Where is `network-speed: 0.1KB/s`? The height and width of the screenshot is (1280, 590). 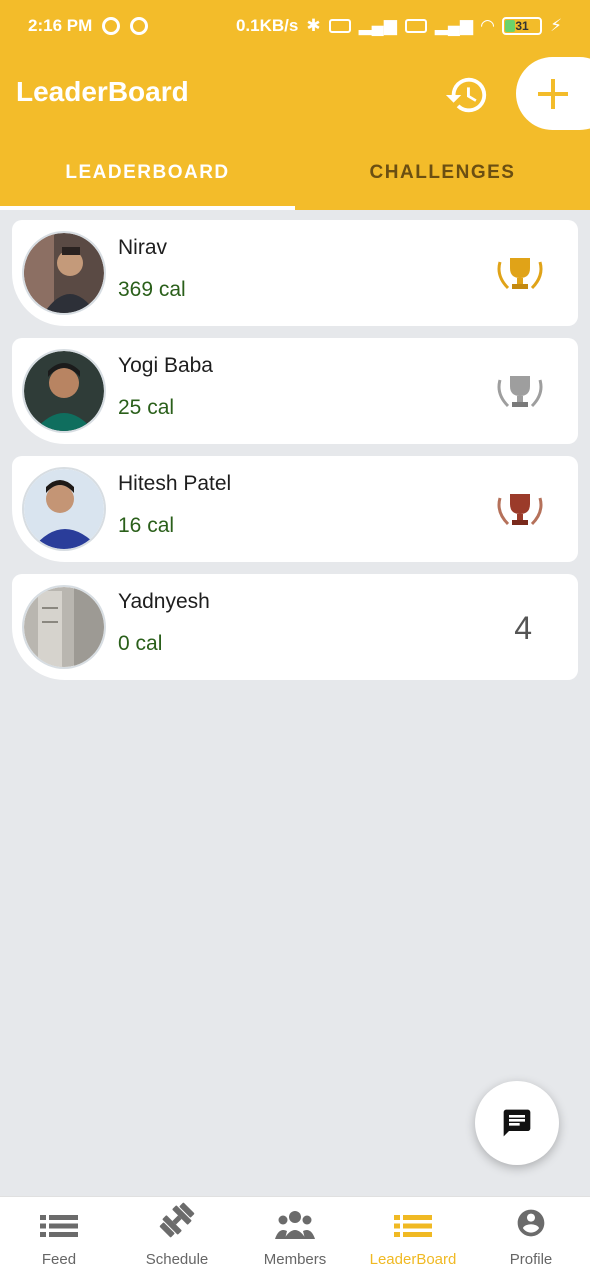 network-speed: 0.1KB/s is located at coordinates (267, 25).